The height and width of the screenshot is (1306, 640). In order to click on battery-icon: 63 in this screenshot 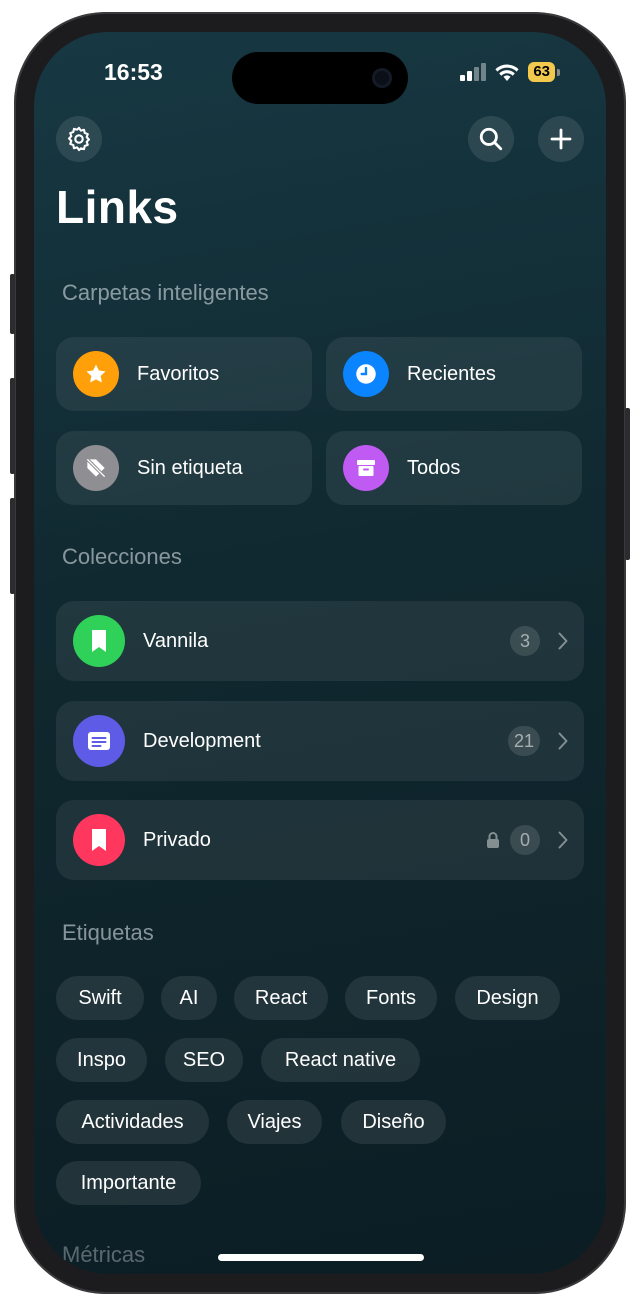, I will do `click(544, 72)`.